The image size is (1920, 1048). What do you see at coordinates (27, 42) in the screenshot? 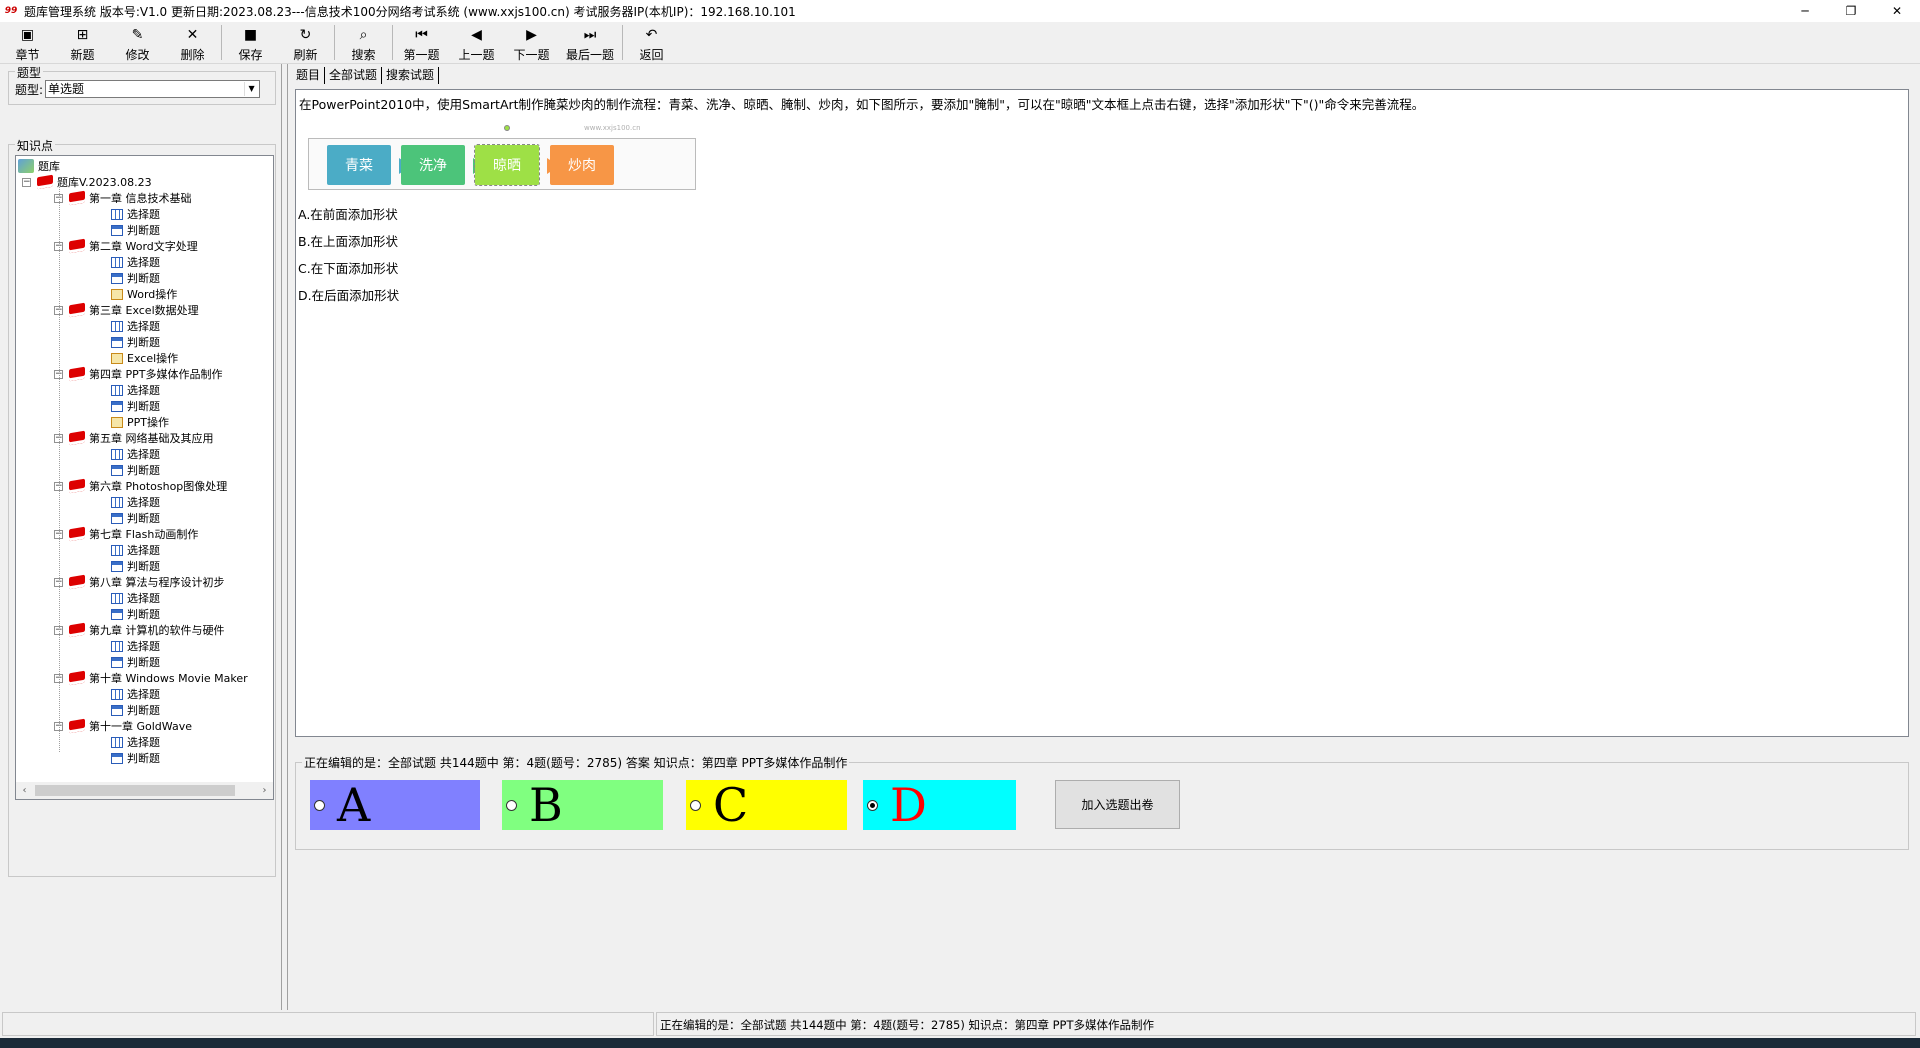
I see `toolbar-button-0: ▣ 章节` at bounding box center [27, 42].